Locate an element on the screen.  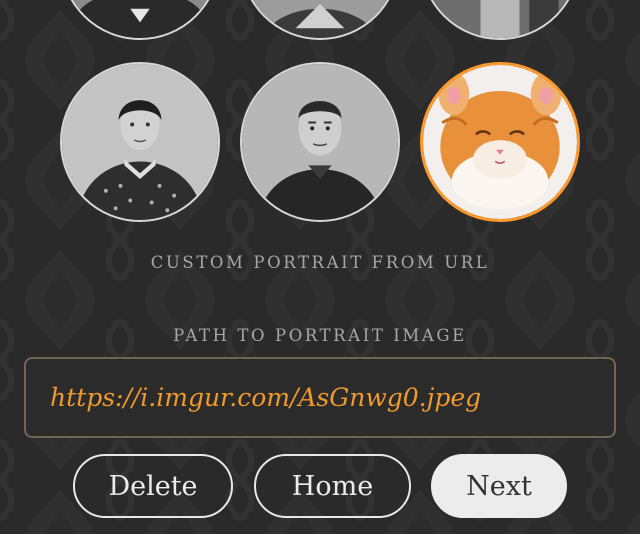
portrait-url-input is located at coordinates (320, 397).